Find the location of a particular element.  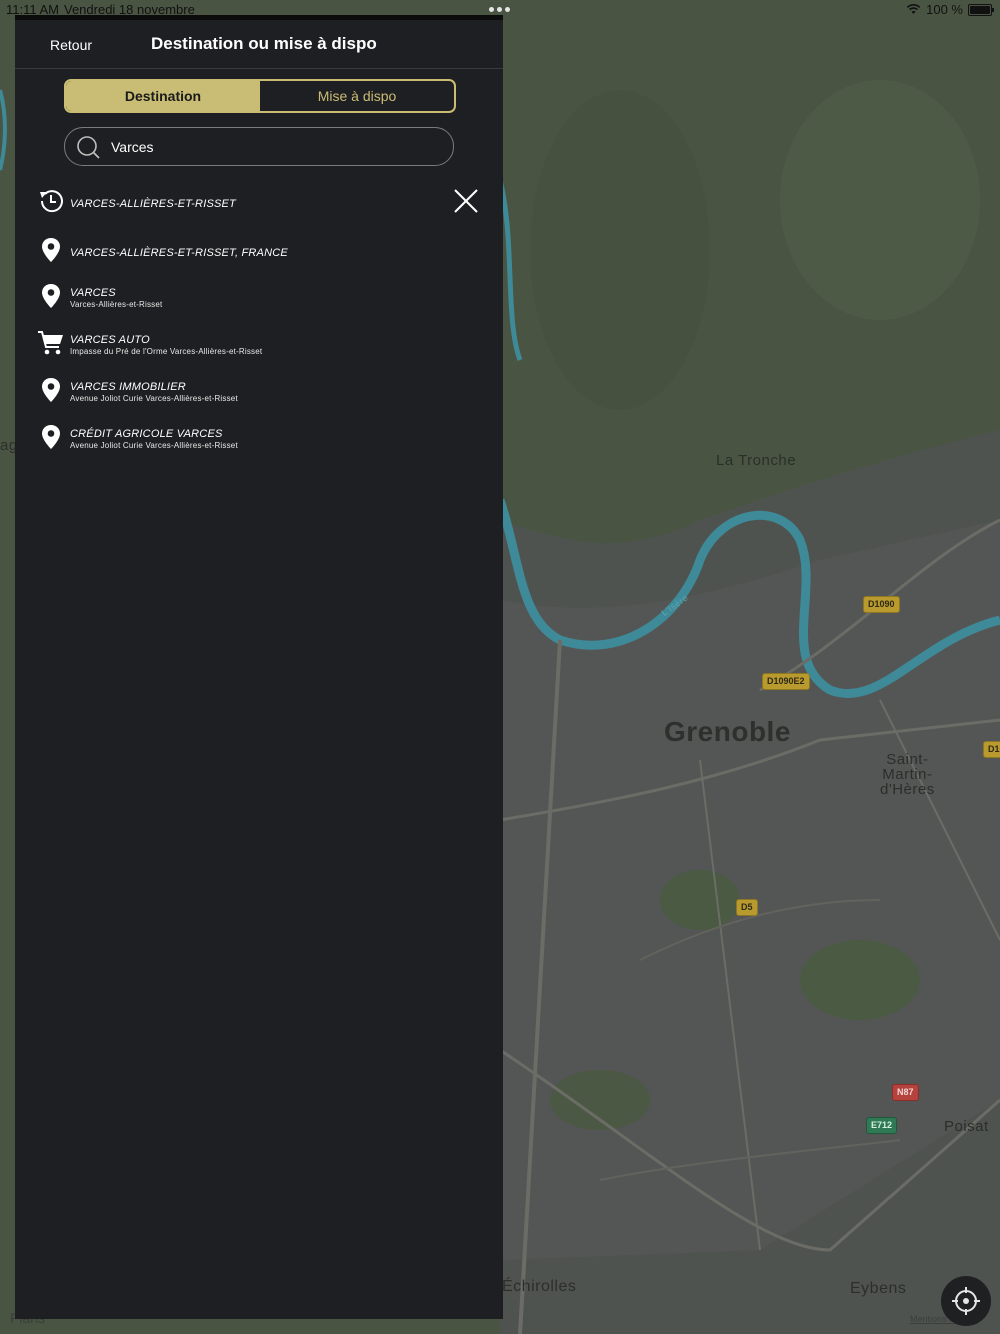

road-badge-d1090: D1090 is located at coordinates (881, 604).